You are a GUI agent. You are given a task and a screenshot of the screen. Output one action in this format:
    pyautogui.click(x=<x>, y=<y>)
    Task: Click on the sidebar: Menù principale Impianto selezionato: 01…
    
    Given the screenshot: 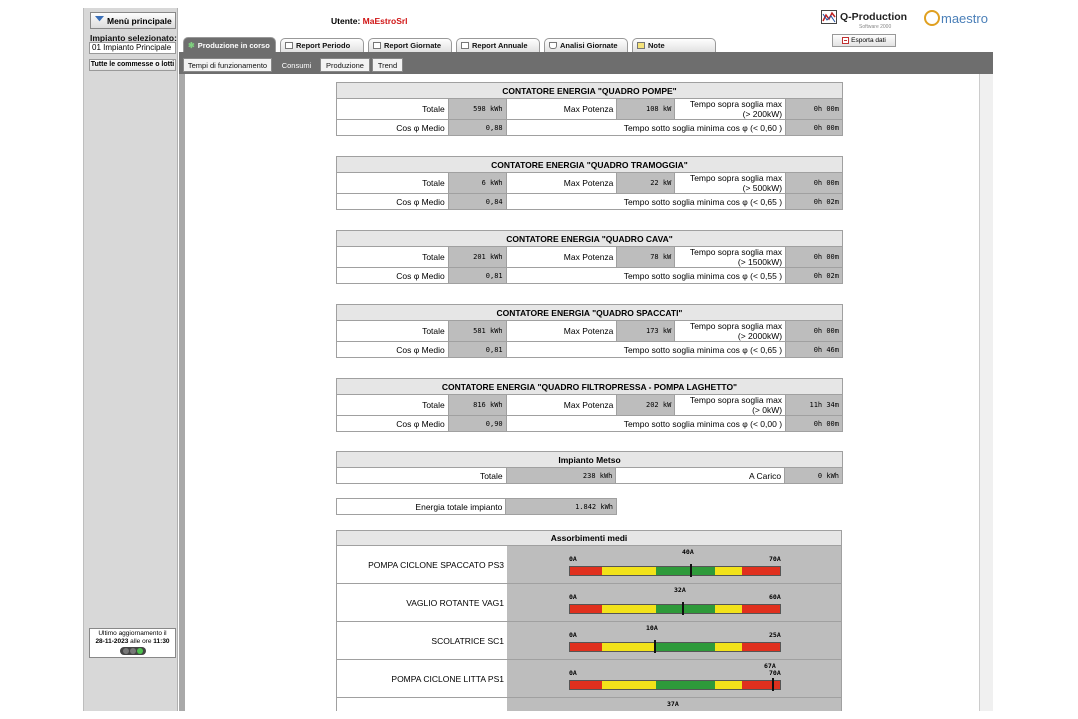 What is the action you would take?
    pyautogui.click(x=131, y=359)
    